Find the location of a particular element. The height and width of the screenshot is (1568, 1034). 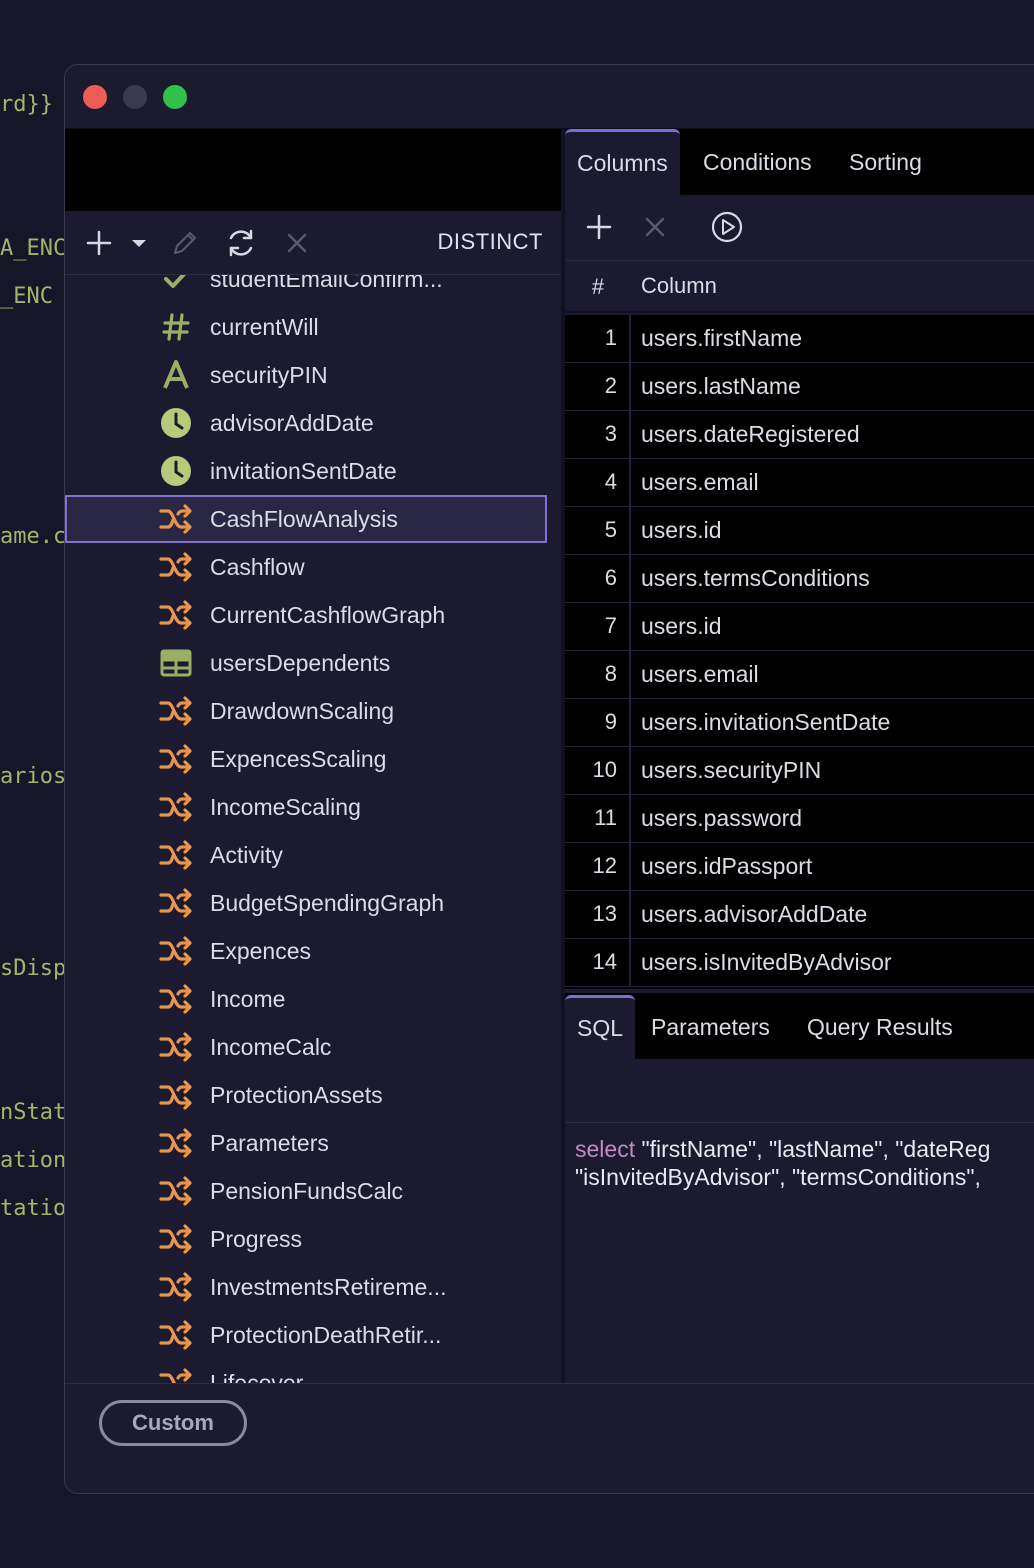

tab-sorting: Sorting is located at coordinates (885, 162).